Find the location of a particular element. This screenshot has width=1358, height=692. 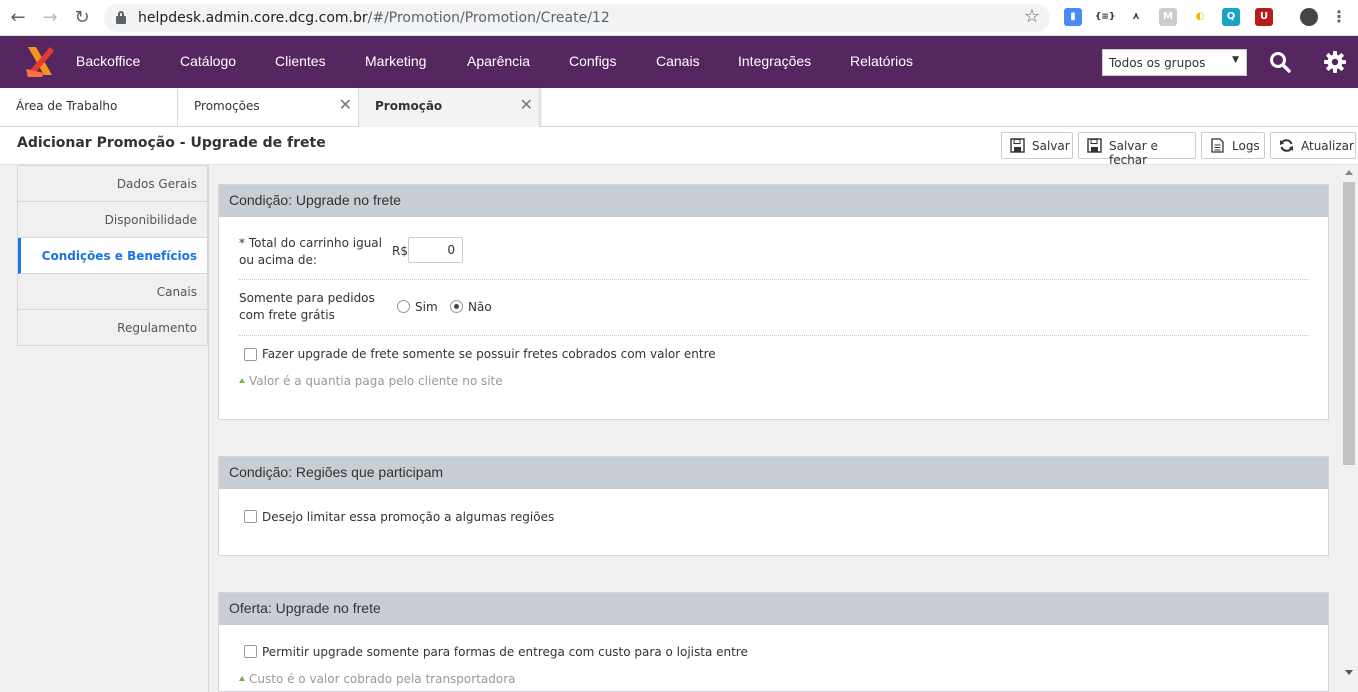

gear-icon is located at coordinates (1335, 62).